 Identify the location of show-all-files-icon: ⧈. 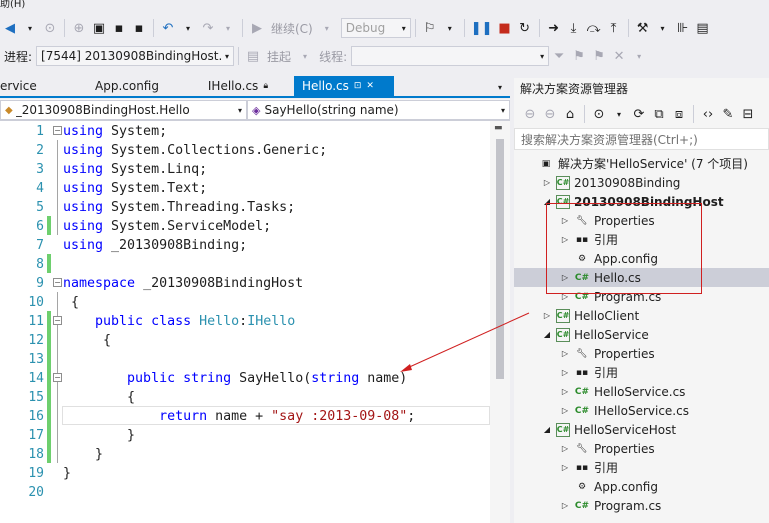
(679, 114).